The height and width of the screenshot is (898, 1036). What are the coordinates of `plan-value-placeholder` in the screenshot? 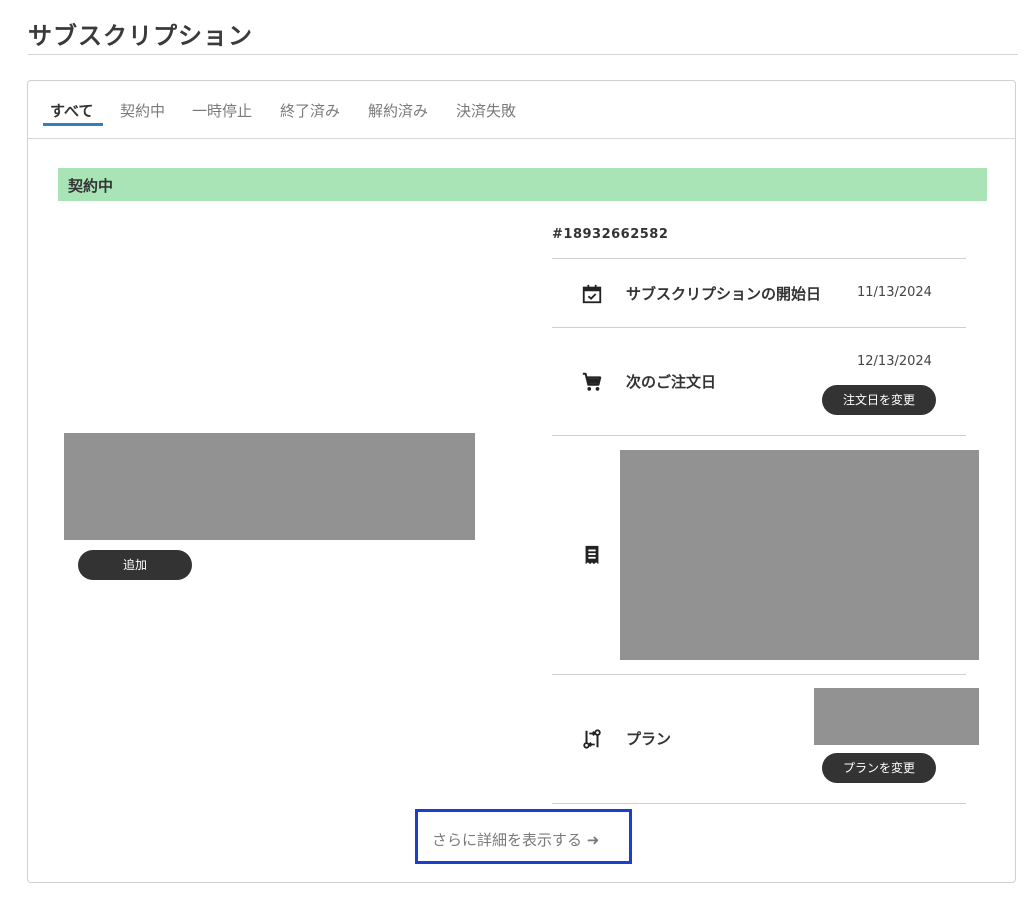 It's located at (896, 716).